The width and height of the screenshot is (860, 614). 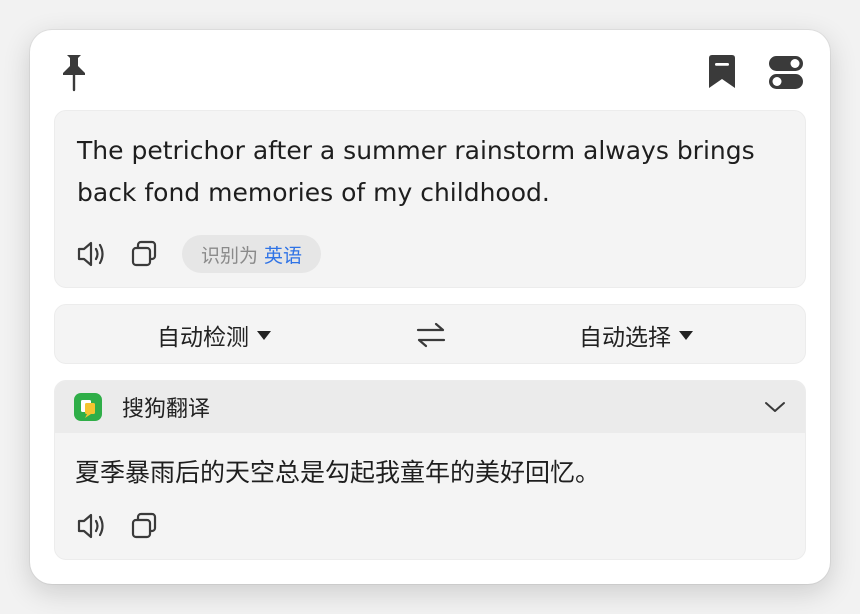 I want to click on source-language-label: 自动检测, so click(x=203, y=338).